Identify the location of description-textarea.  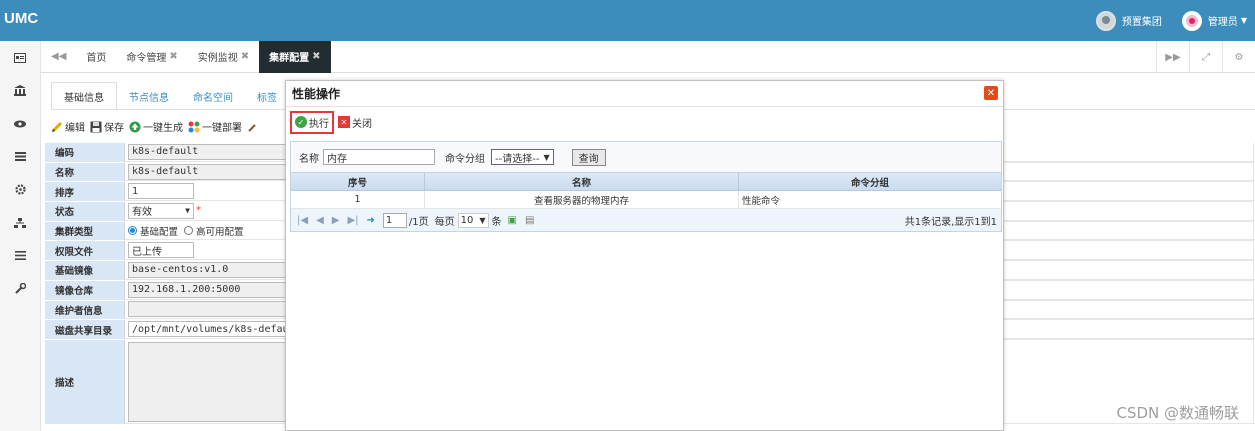
(208, 381).